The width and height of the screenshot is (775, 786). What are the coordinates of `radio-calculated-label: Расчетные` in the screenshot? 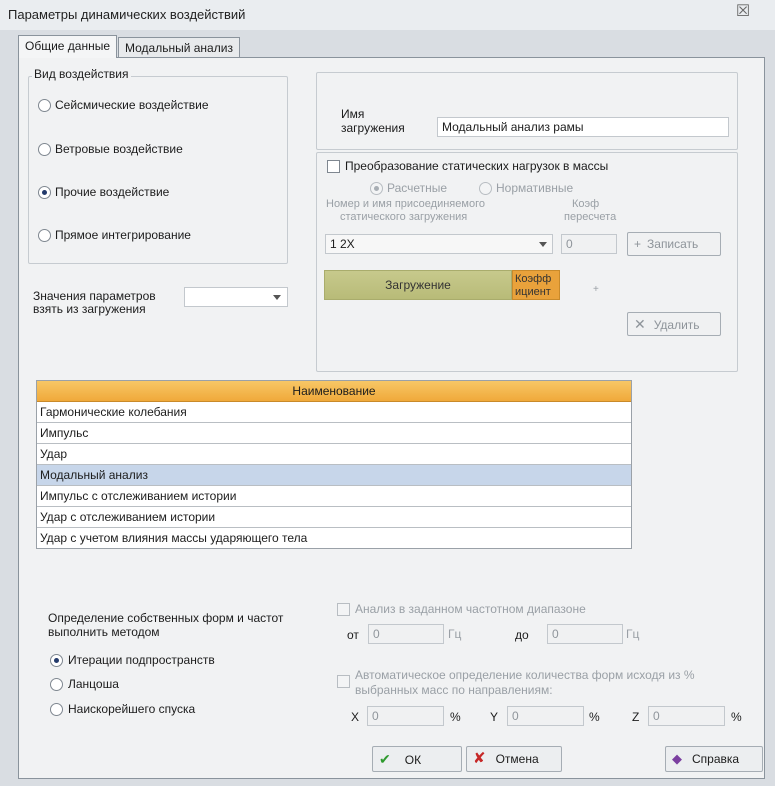 It's located at (417, 188).